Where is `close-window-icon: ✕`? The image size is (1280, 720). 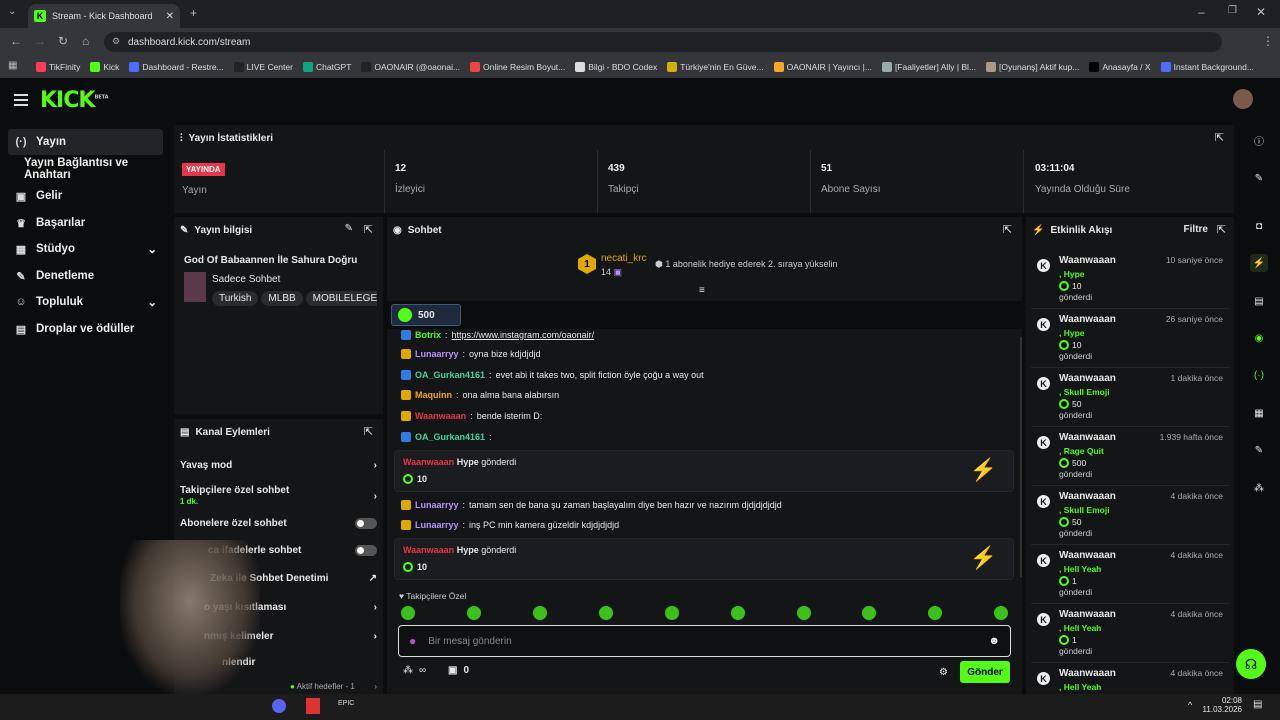
close-window-icon: ✕ is located at coordinates (1261, 12).